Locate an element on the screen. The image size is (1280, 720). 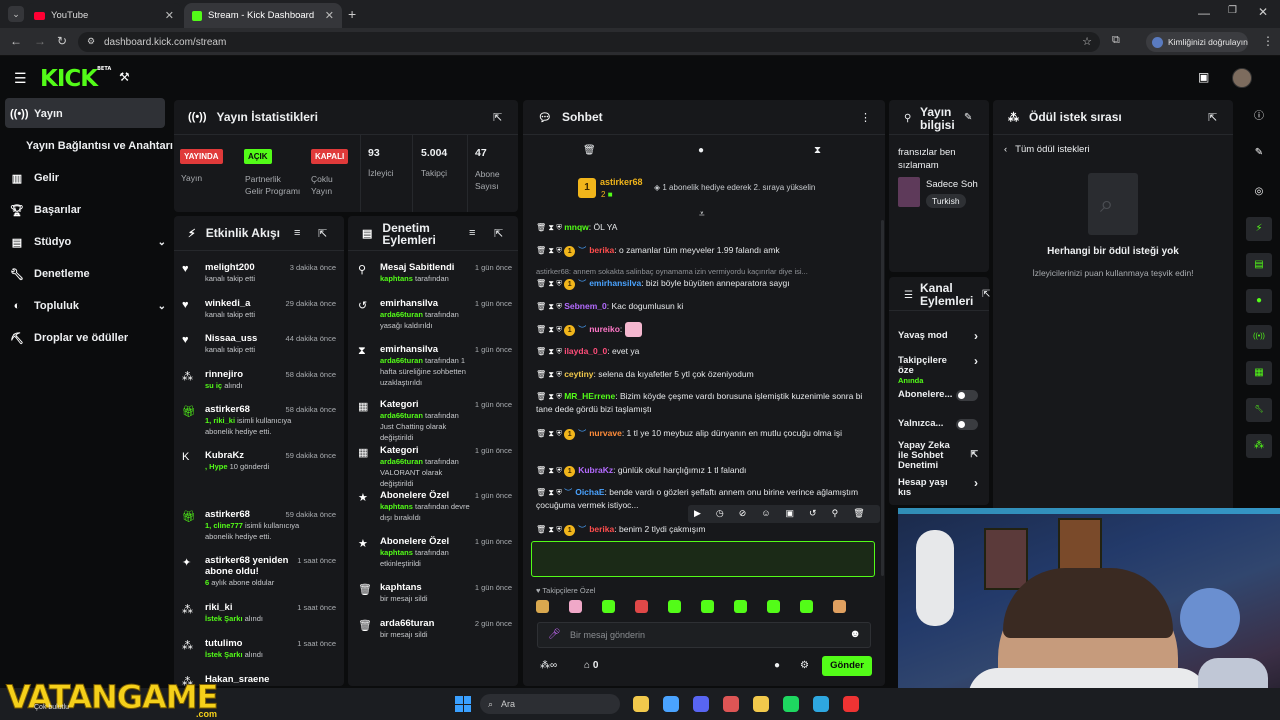
kick-logo: KICKBETA is located at coordinates (75, 79).